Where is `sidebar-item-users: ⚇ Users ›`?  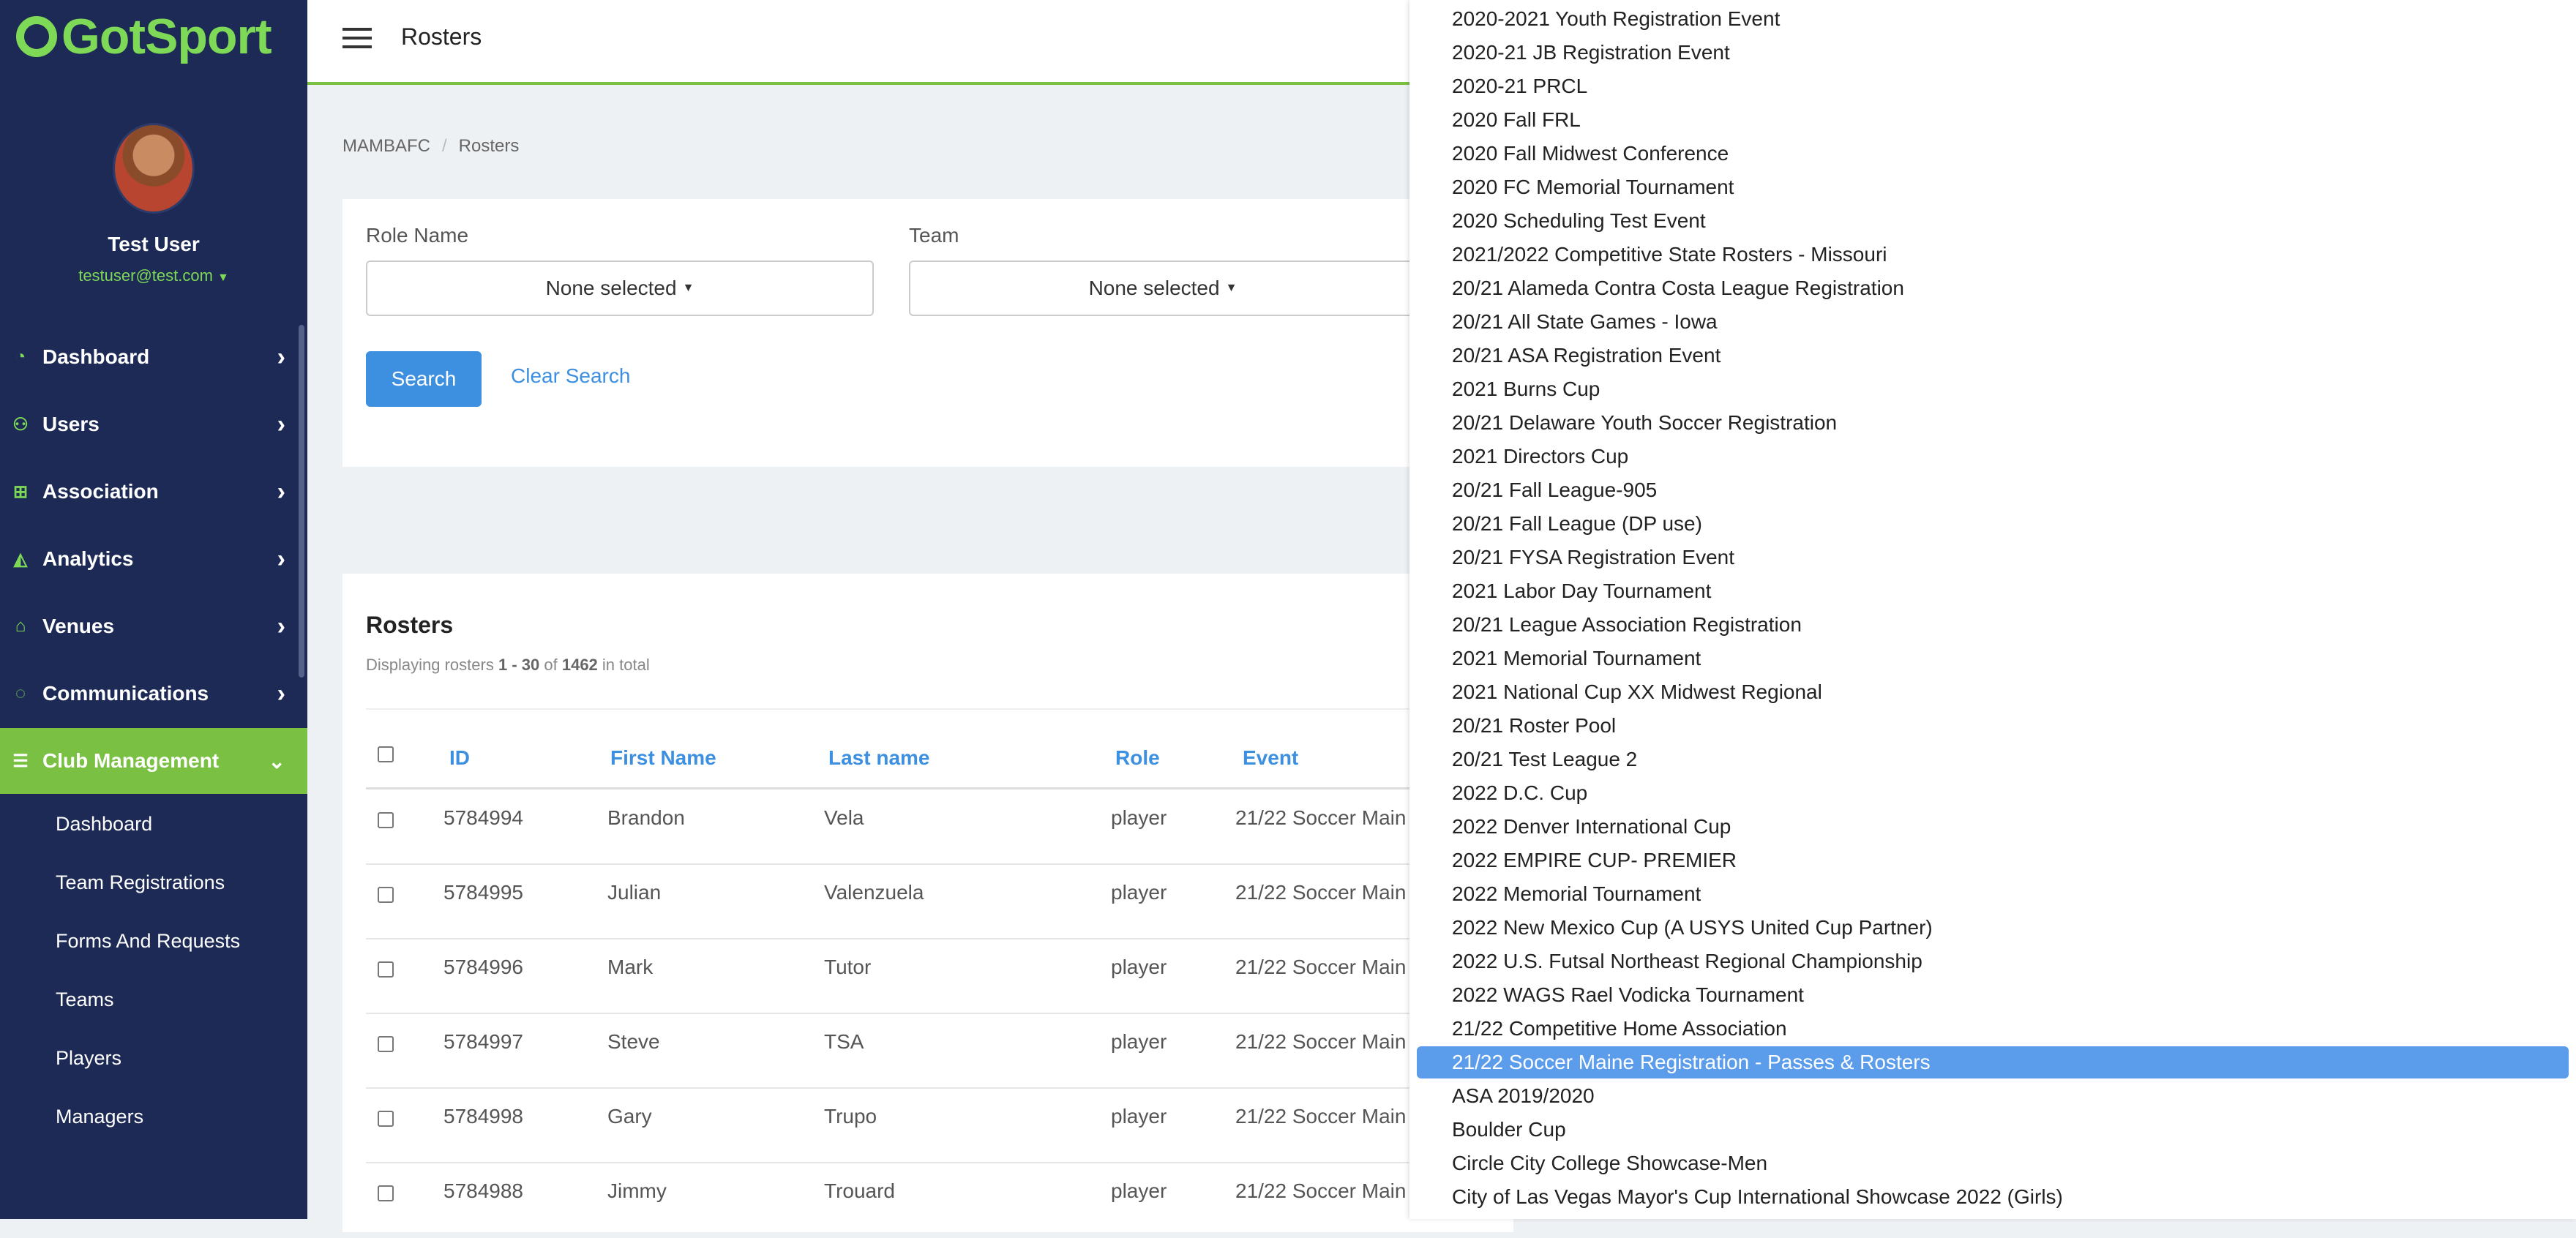
sidebar-item-users: ⚇ Users › is located at coordinates (153, 424).